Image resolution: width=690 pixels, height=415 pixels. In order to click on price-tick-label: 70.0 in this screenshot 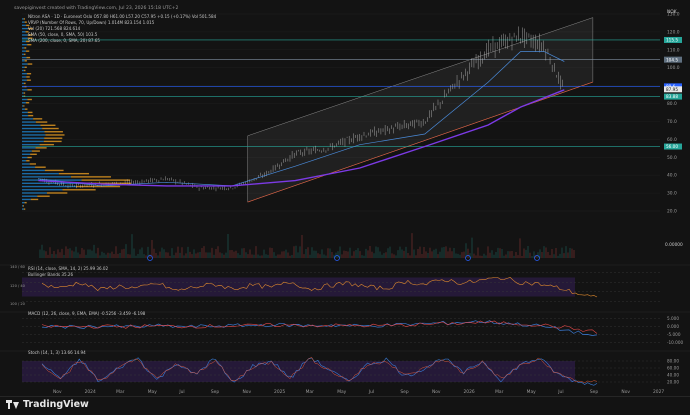, I will do `click(672, 122)`.